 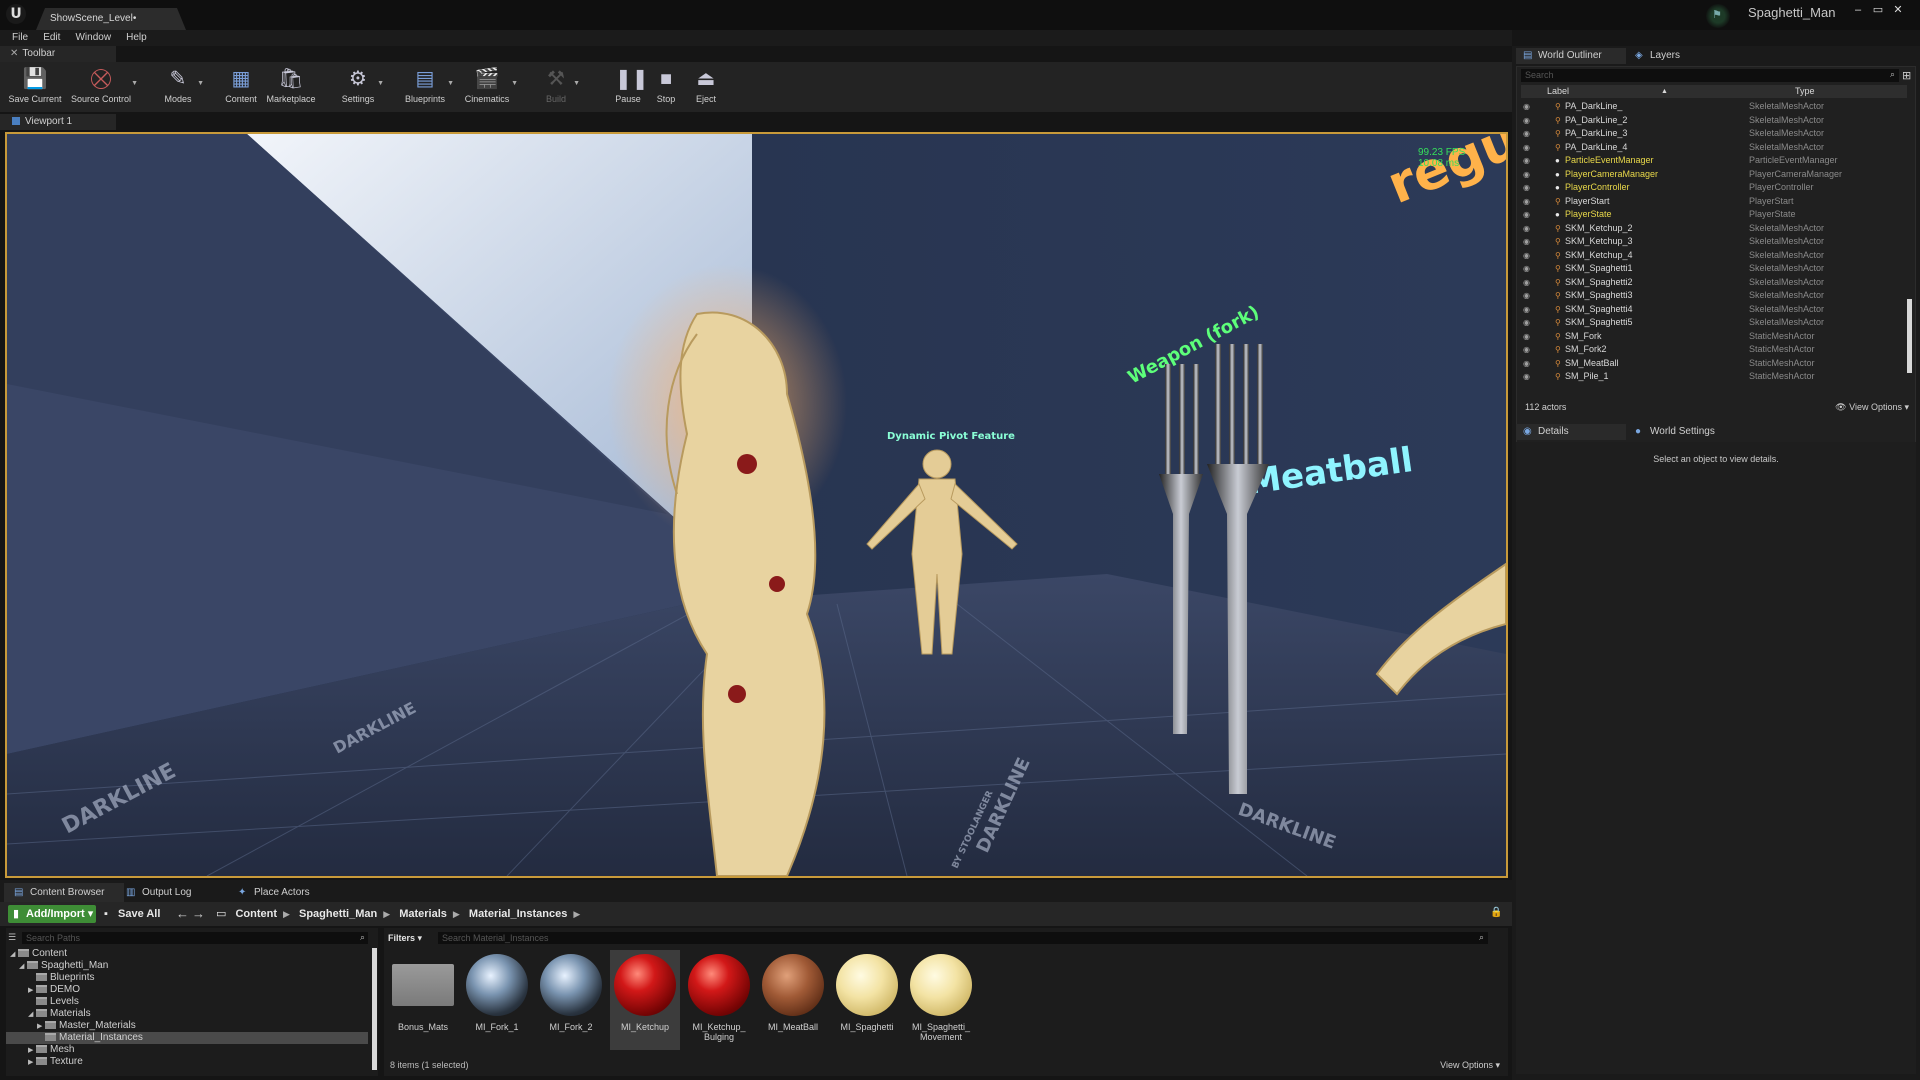 I want to click on material-asset-tile: MI_Fork_2, so click(x=571, y=1000).